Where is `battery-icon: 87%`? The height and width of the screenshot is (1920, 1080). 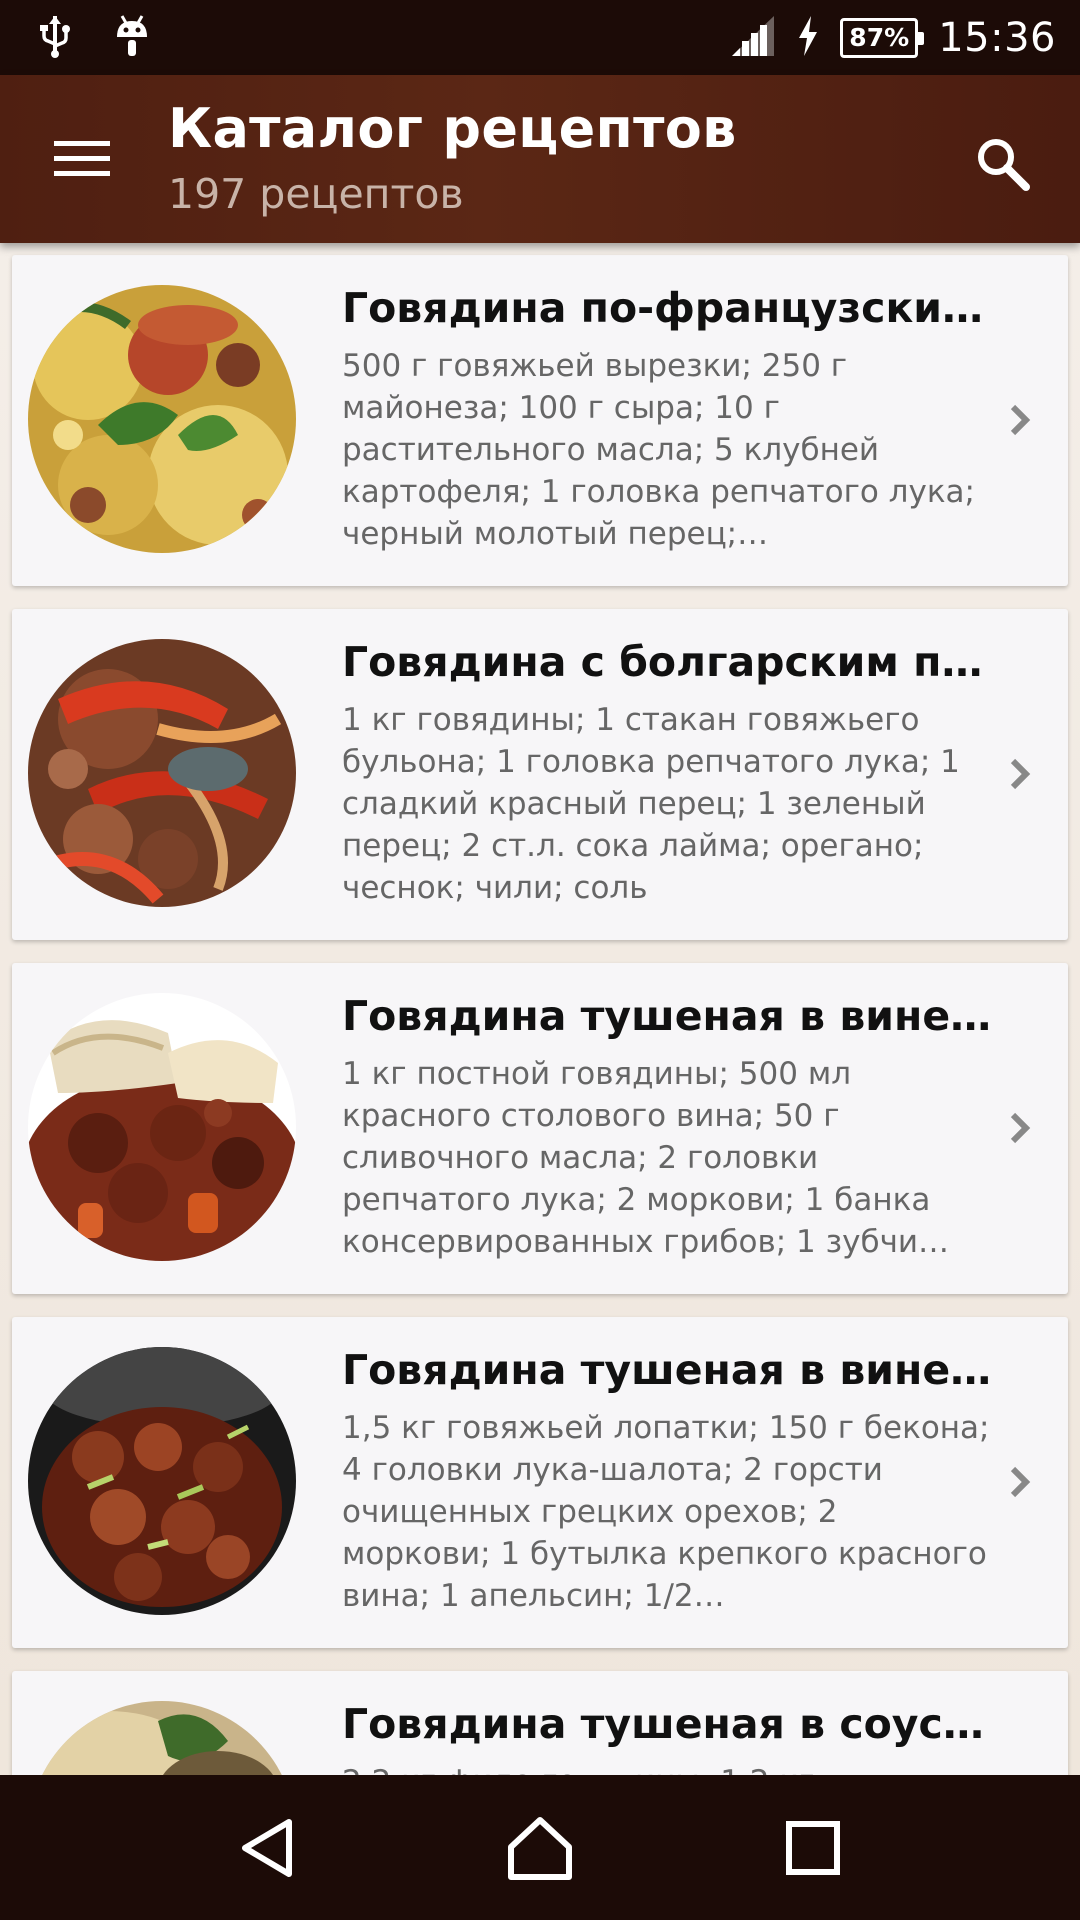
battery-icon: 87% is located at coordinates (882, 37).